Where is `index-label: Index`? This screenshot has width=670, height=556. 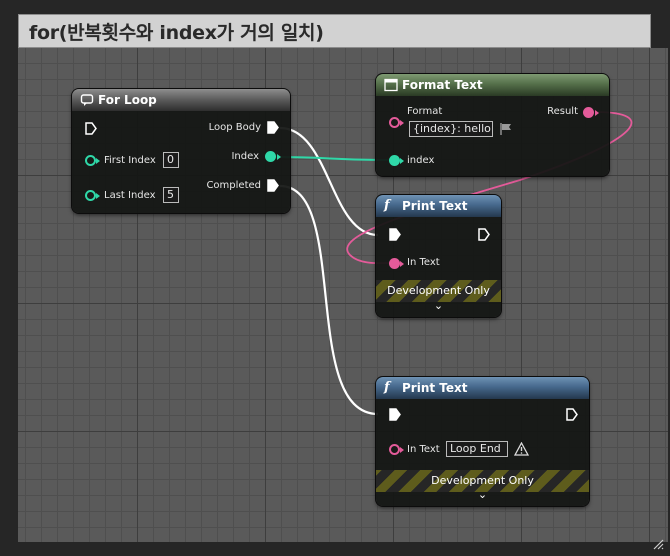
index-label: Index is located at coordinates (245, 156).